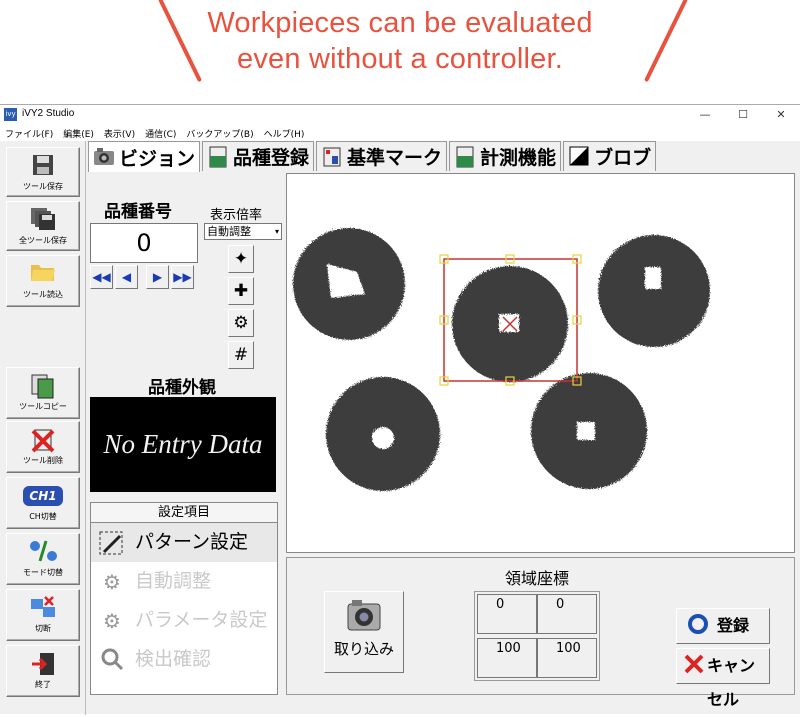 The width and height of the screenshot is (800, 717). I want to click on settings-panel: 設定項目 パターン設定 ⚙ 自動調整 ⚙ パラメータ設定 検出確認, so click(184, 598).